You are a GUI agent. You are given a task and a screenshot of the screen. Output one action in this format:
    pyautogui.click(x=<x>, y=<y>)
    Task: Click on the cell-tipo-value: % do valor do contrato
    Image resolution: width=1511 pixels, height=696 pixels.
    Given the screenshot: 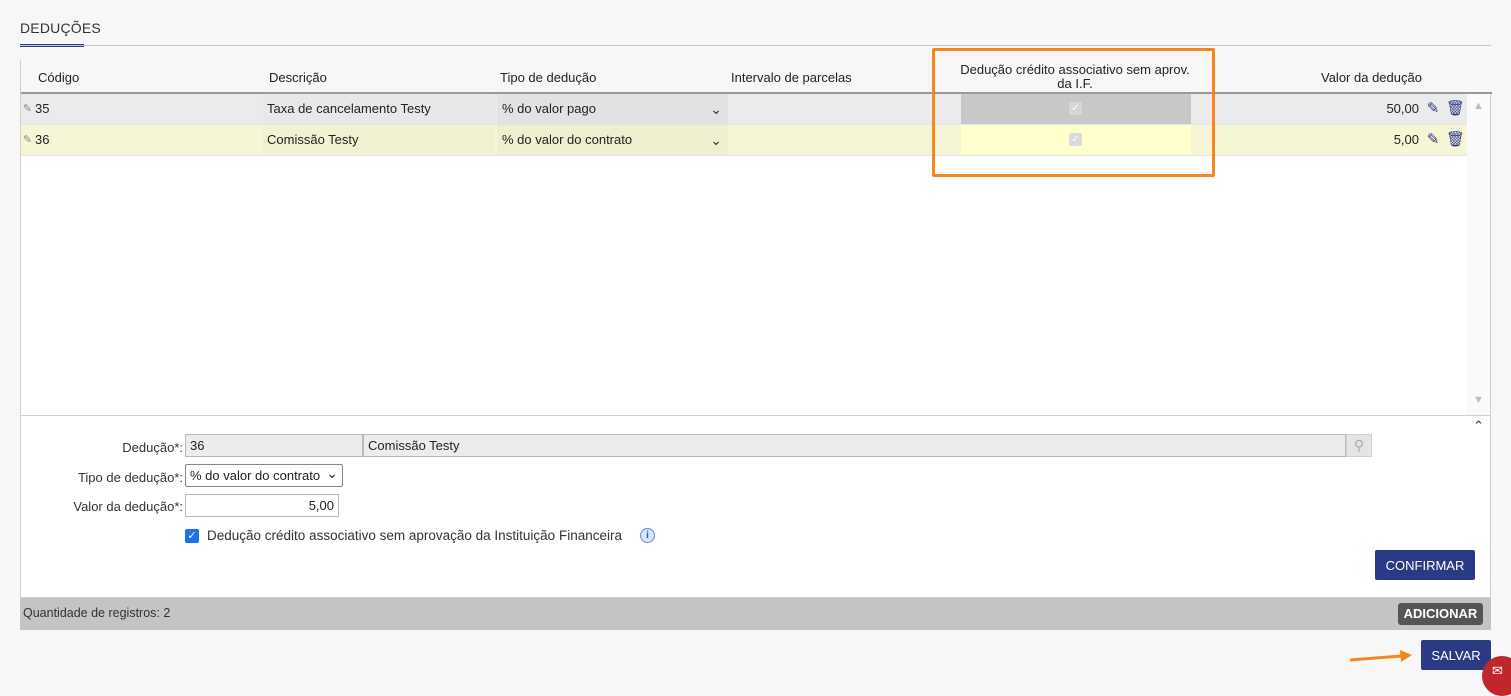 What is the action you would take?
    pyautogui.click(x=567, y=139)
    